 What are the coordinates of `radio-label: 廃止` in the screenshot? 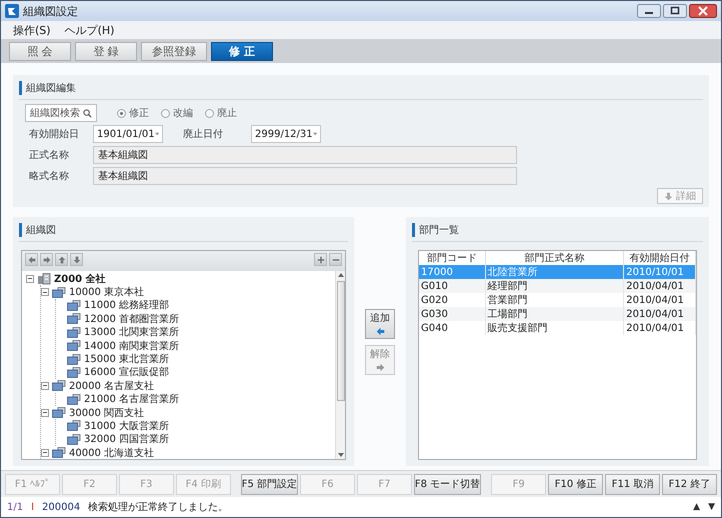 It's located at (227, 113).